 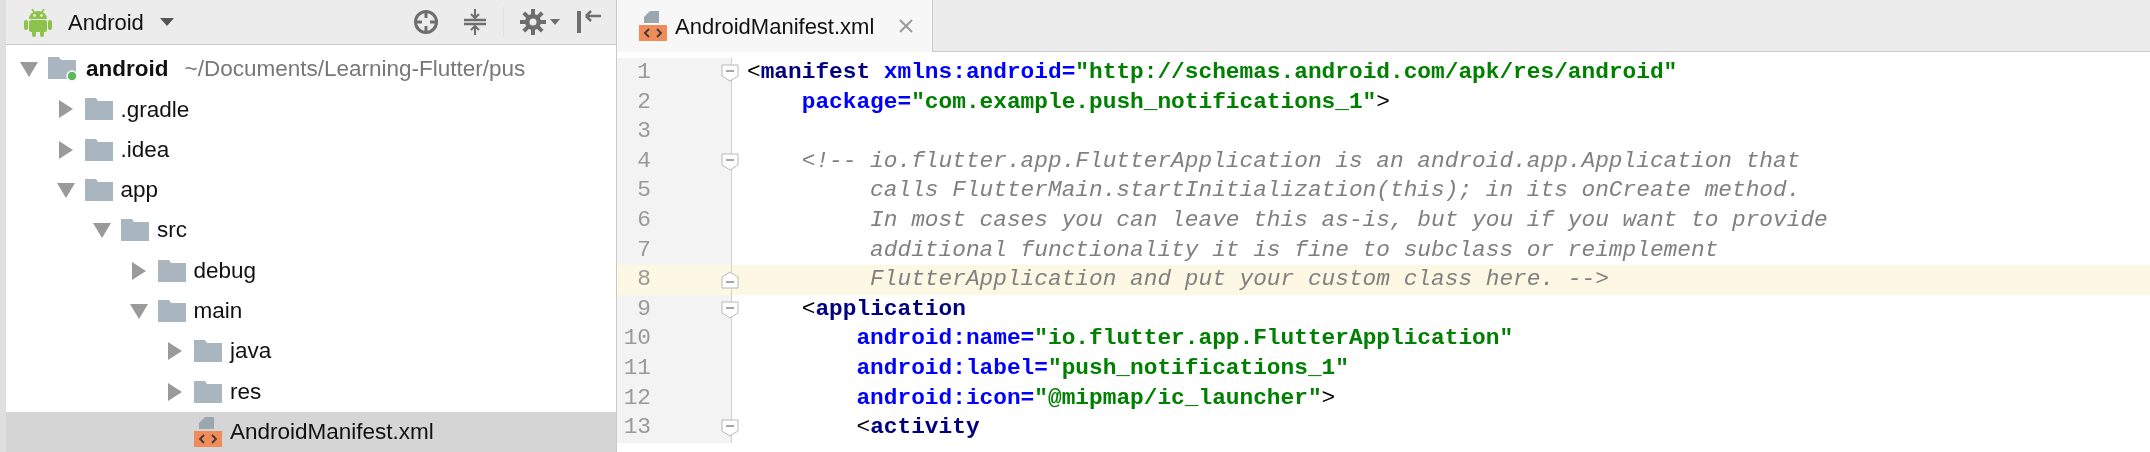 I want to click on tree-item: main, so click(x=311, y=311).